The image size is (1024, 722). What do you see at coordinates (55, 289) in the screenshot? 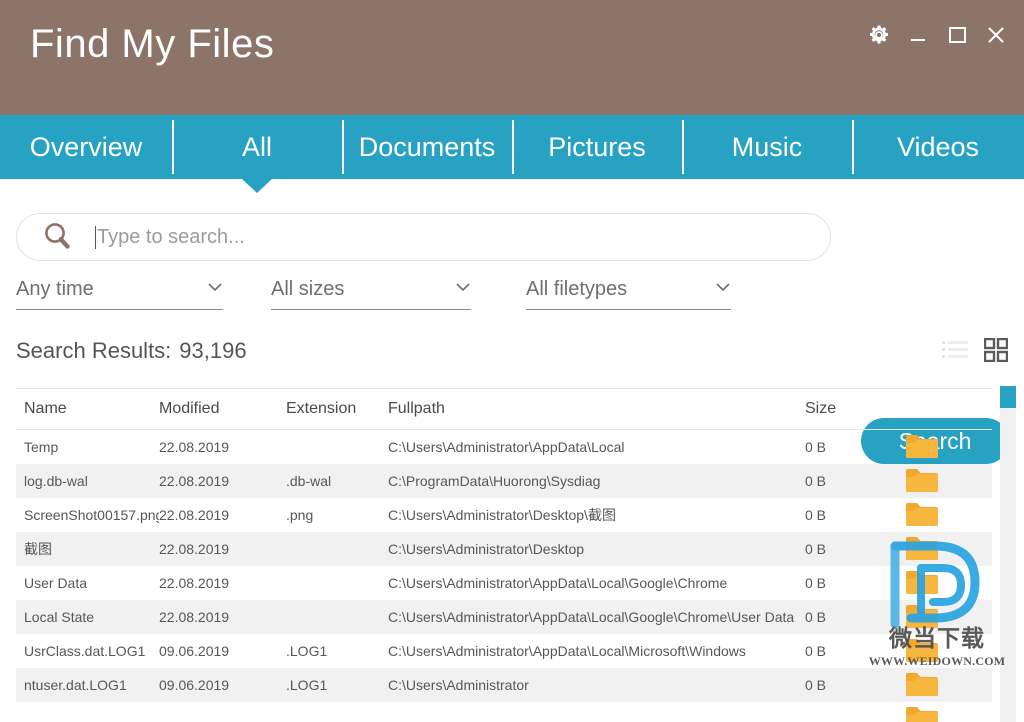
I see `filter-time-label: Any time` at bounding box center [55, 289].